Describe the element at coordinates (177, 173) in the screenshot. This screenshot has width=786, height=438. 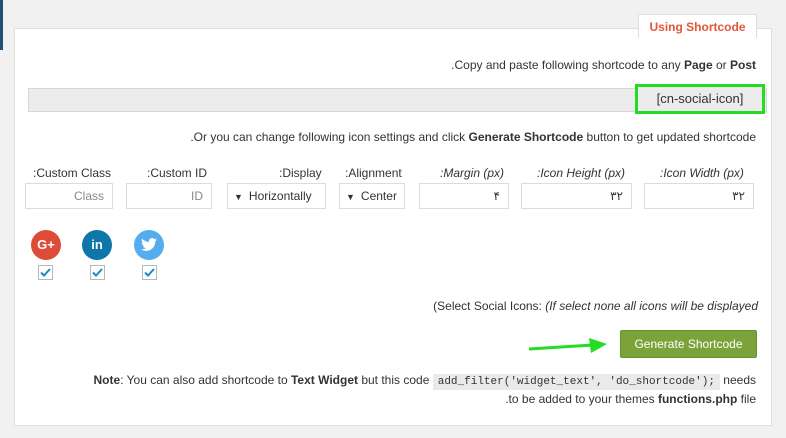
I see `custom-id-label: :Custom ID` at that location.